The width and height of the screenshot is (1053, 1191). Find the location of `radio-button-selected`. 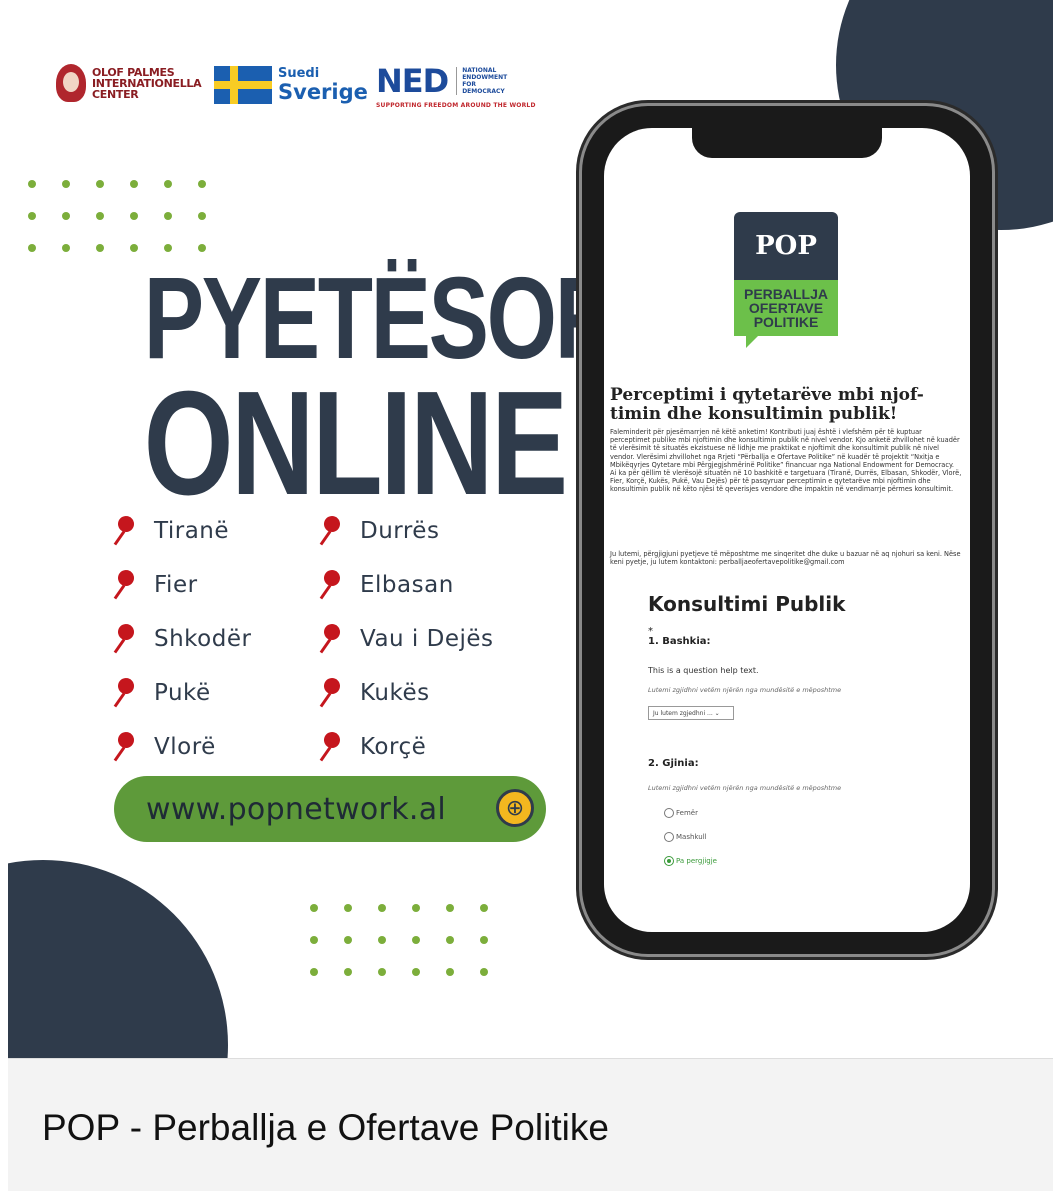

radio-button-selected is located at coordinates (669, 861).